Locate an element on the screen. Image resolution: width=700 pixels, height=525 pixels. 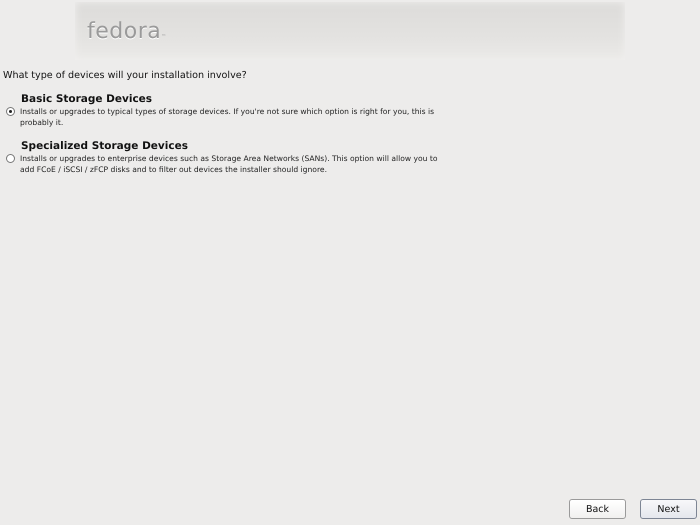
option-title: Basic Storage Devices is located at coordinates (86, 99).